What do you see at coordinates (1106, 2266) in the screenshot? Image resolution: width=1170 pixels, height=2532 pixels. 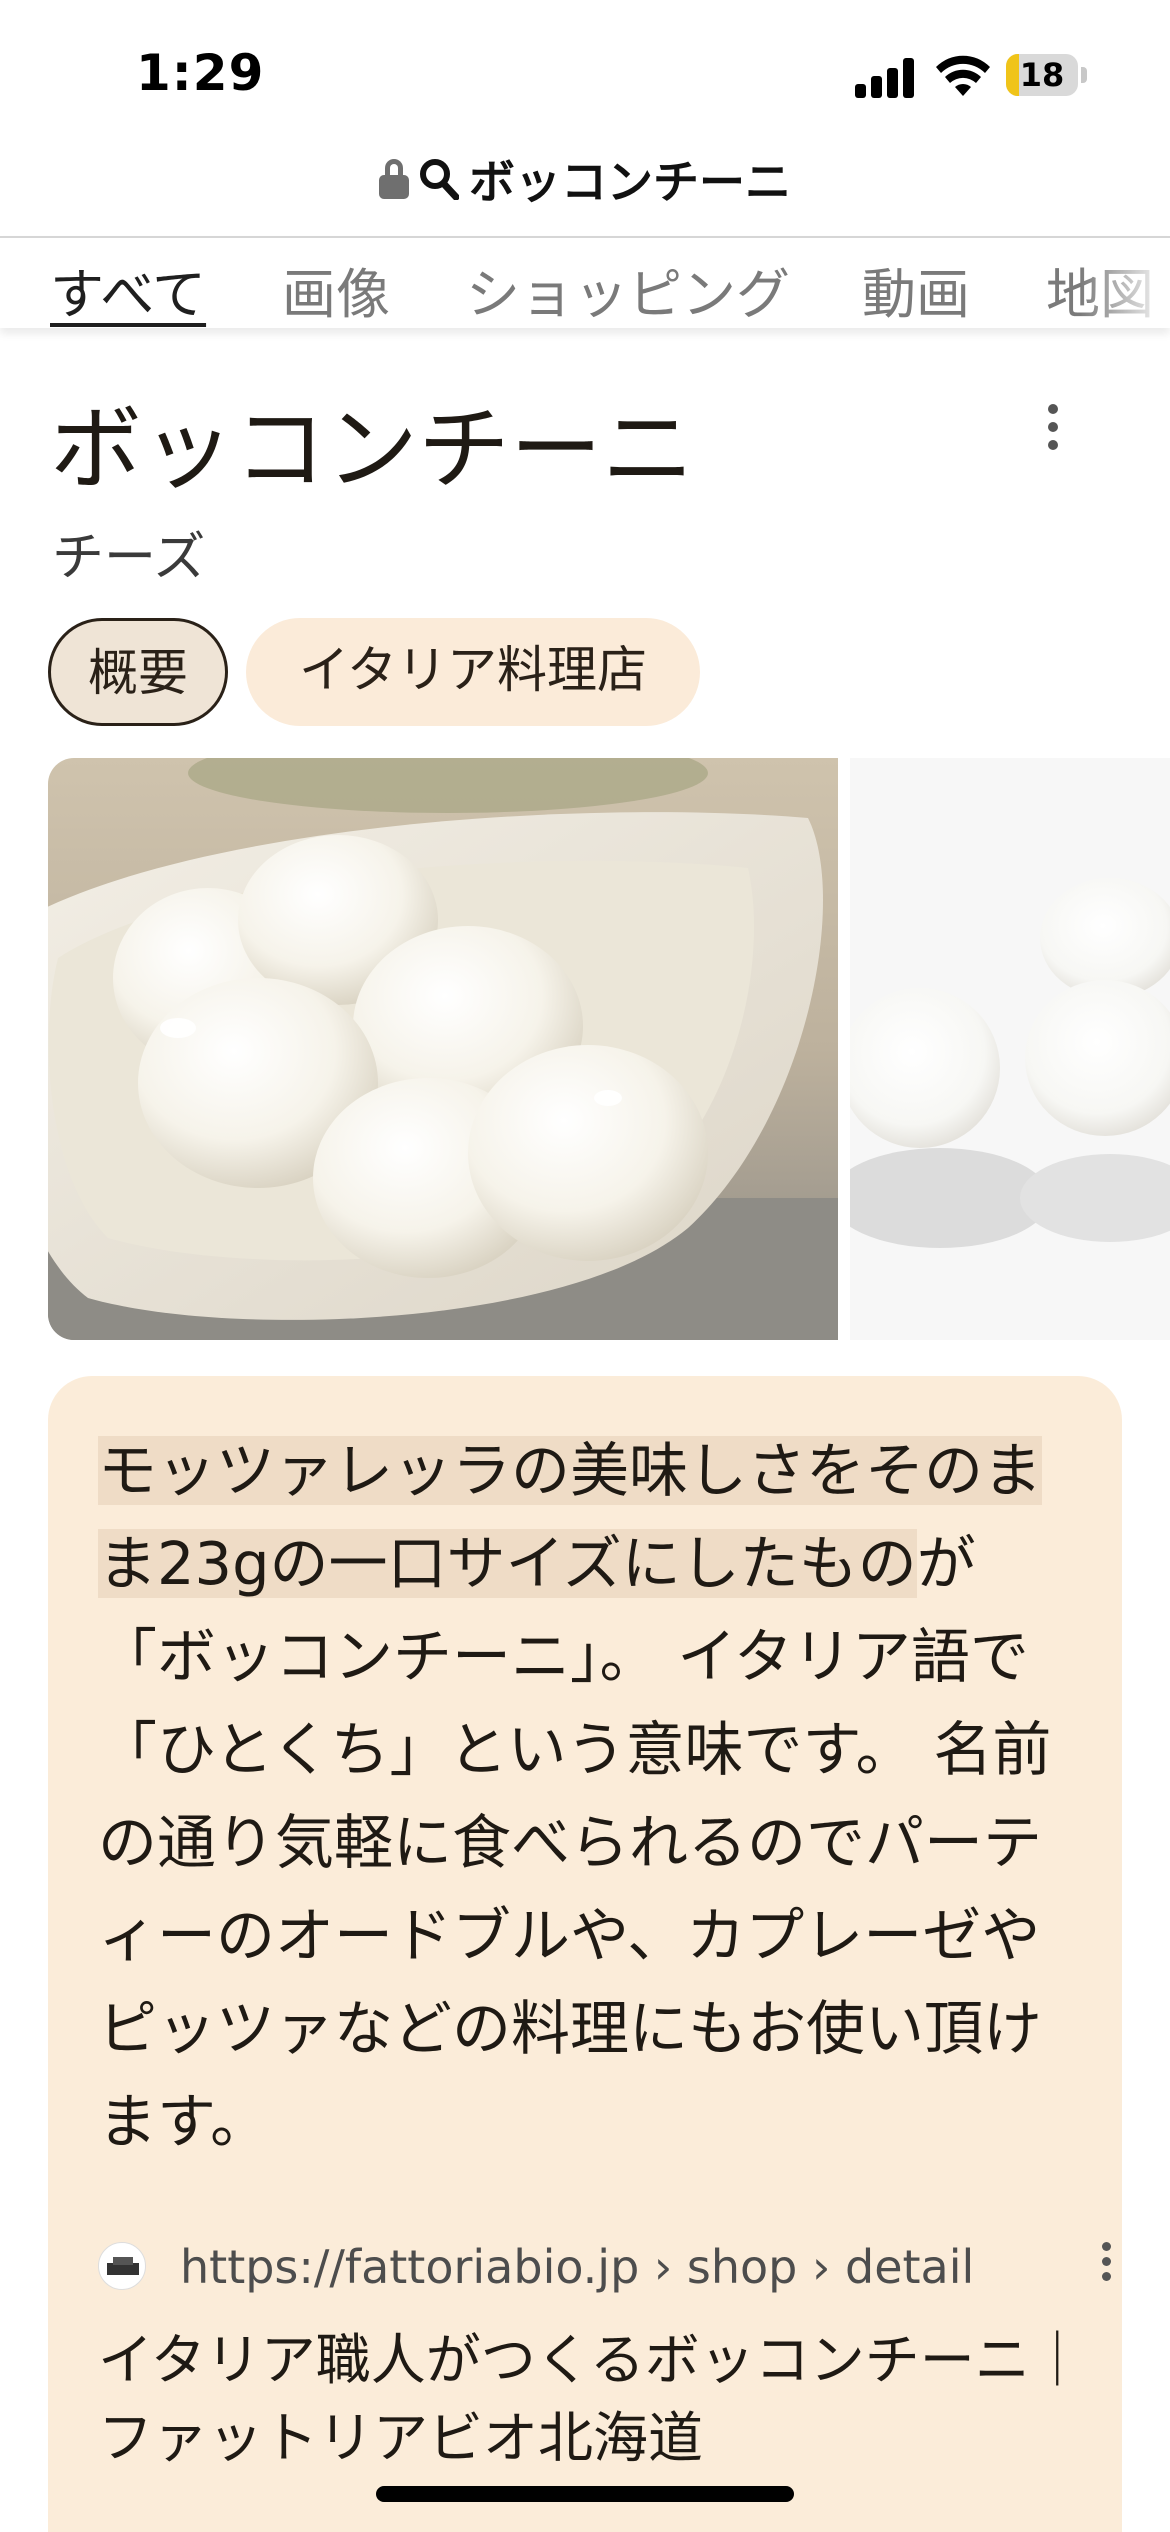 I see `source-menu-icon` at bounding box center [1106, 2266].